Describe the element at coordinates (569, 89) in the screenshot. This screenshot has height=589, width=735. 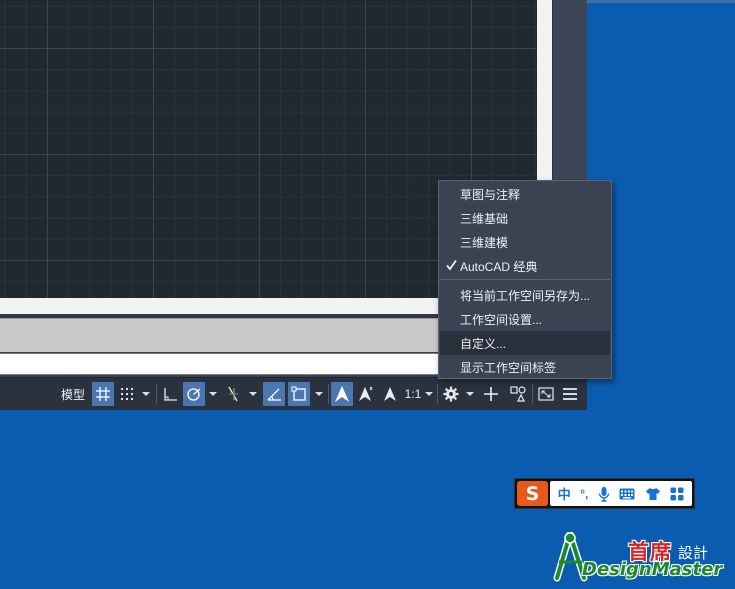
I see `vertical-scrollbar` at that location.